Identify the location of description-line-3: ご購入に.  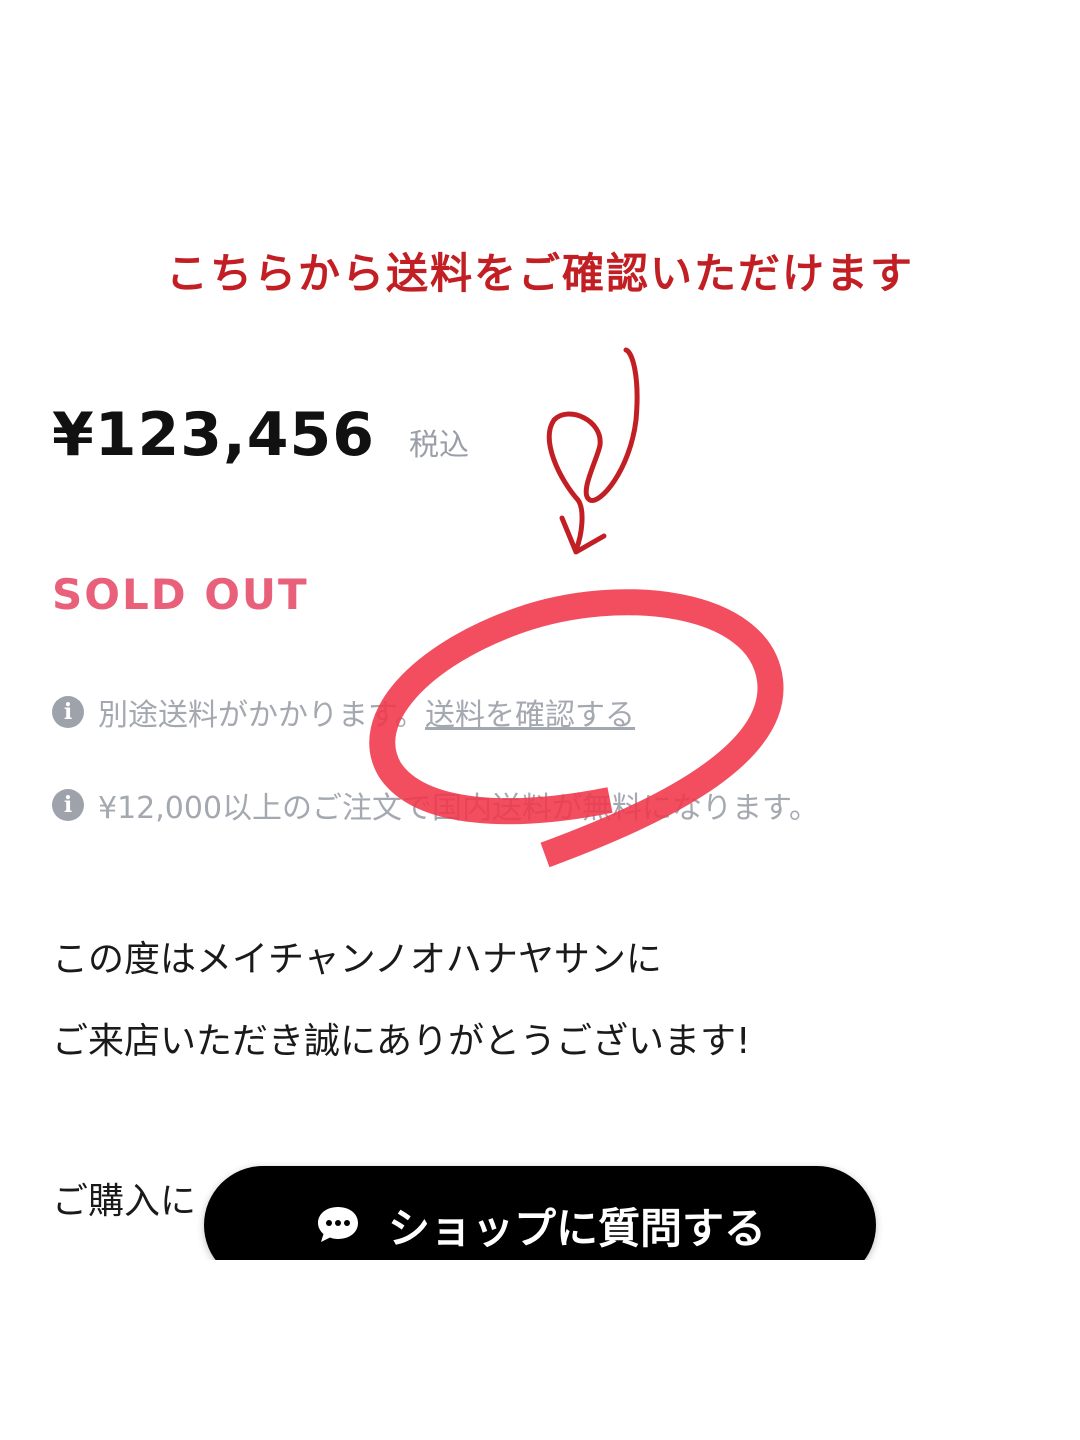
(124, 1201).